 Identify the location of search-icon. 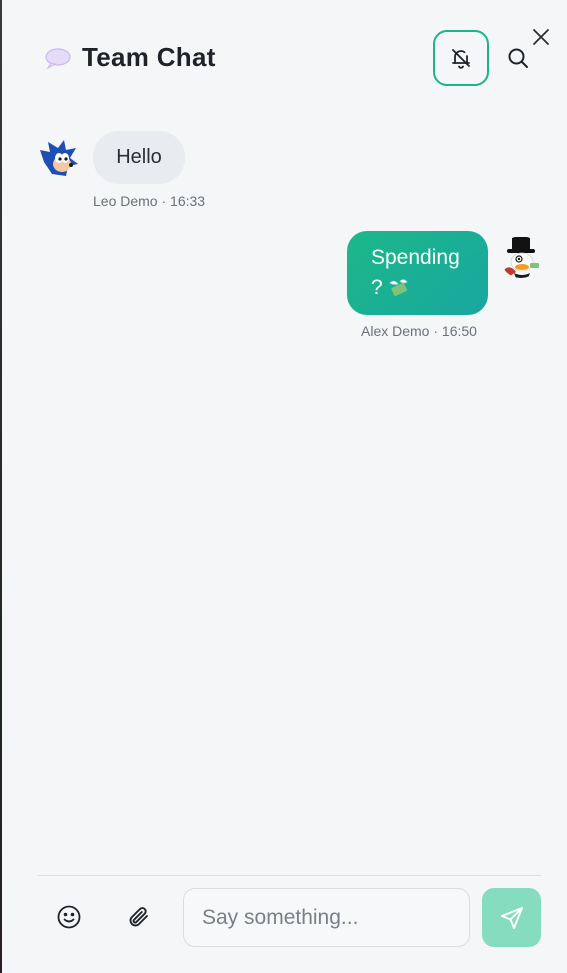
(518, 58).